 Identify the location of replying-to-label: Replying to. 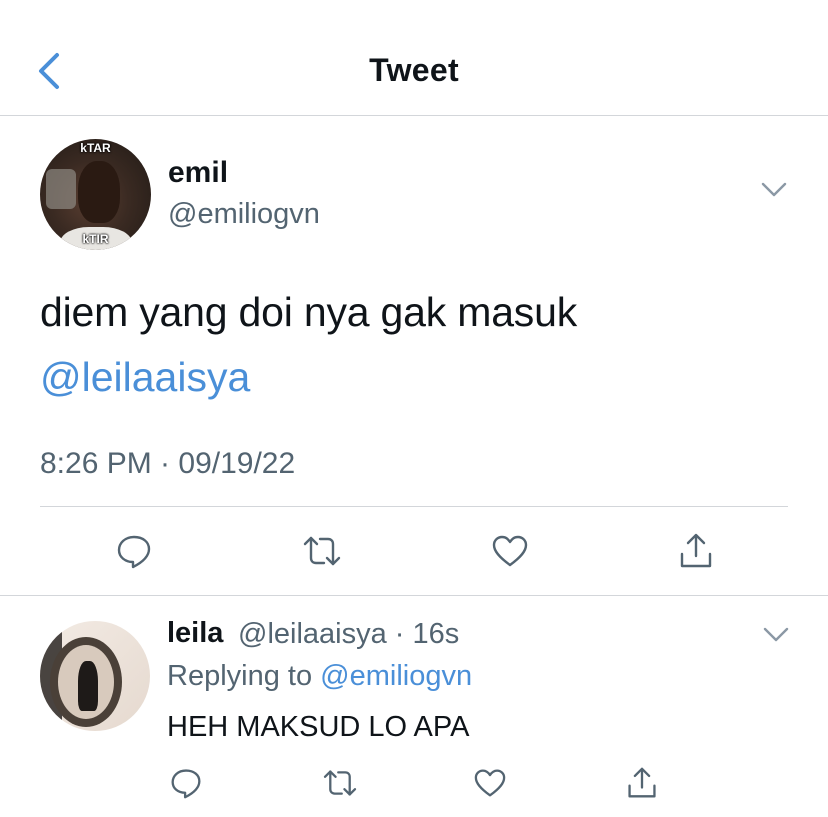
(244, 676).